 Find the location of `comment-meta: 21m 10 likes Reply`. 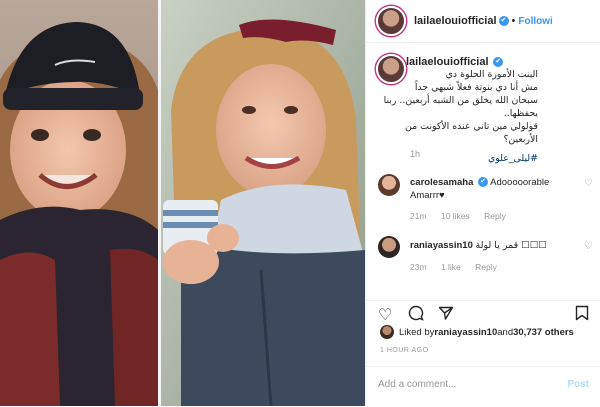

comment-meta: 21m 10 likes Reply is located at coordinates (464, 216).